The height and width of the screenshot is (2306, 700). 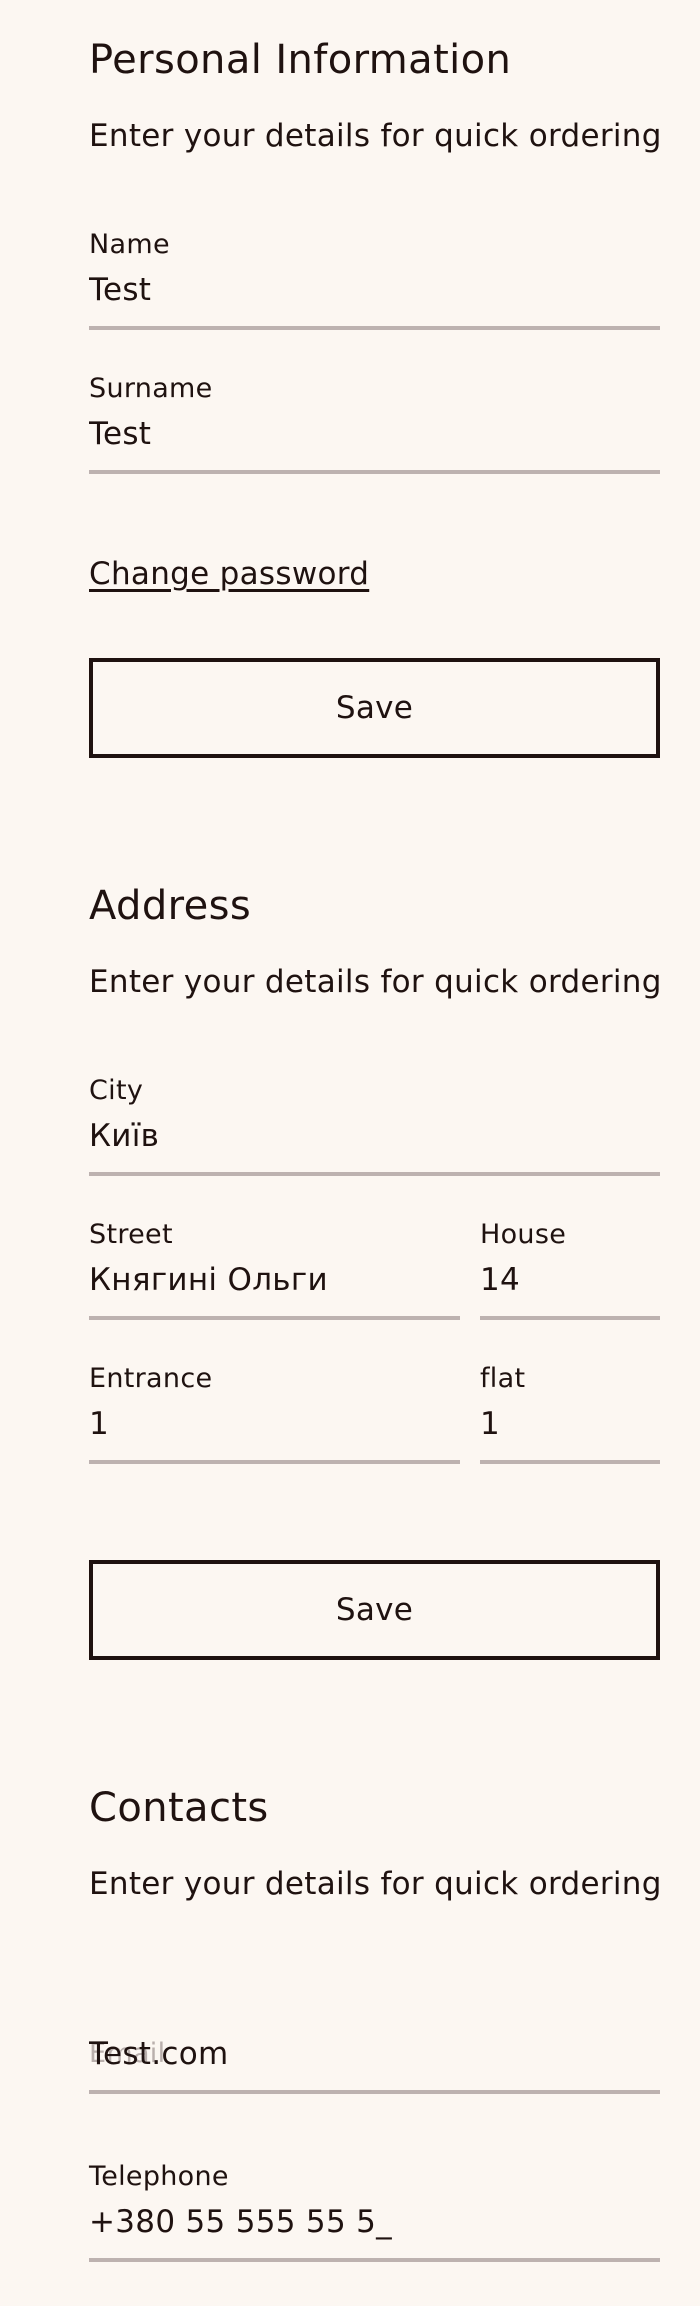 I want to click on personal-information-title: Personal Information, so click(x=300, y=60).